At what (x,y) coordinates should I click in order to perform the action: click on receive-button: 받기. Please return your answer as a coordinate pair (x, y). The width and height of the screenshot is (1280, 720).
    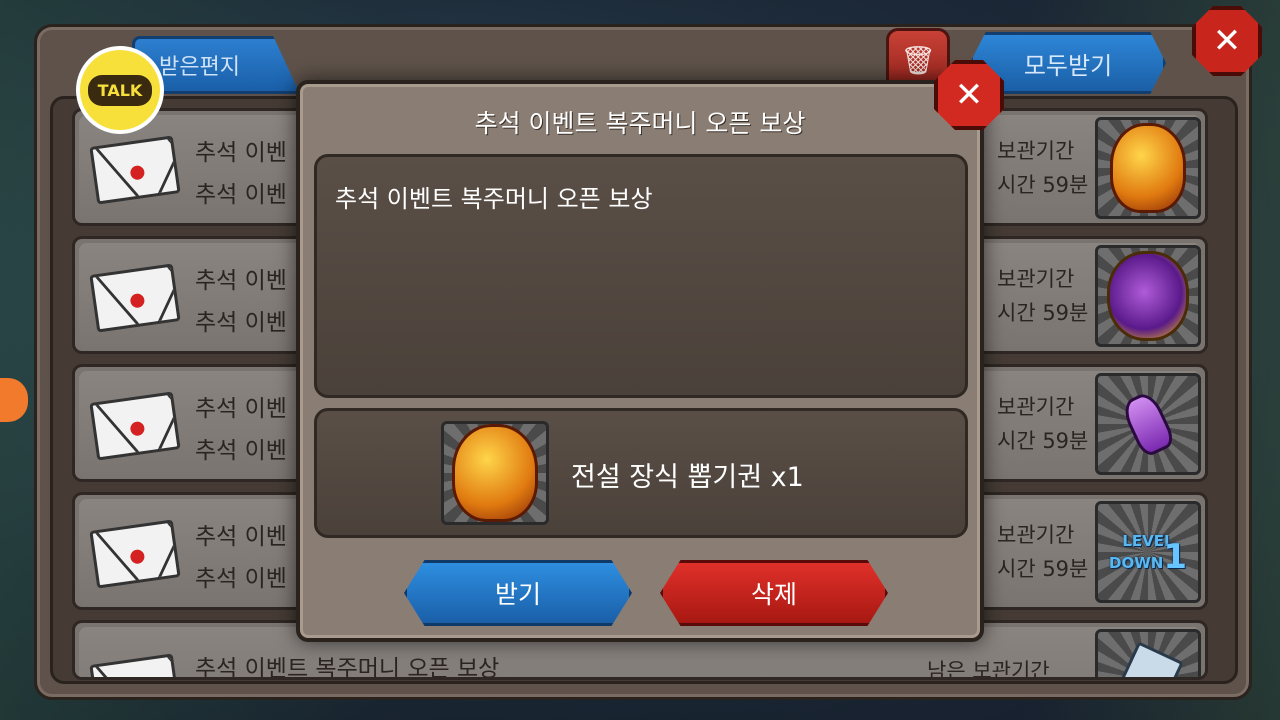
    Looking at the image, I should click on (518, 593).